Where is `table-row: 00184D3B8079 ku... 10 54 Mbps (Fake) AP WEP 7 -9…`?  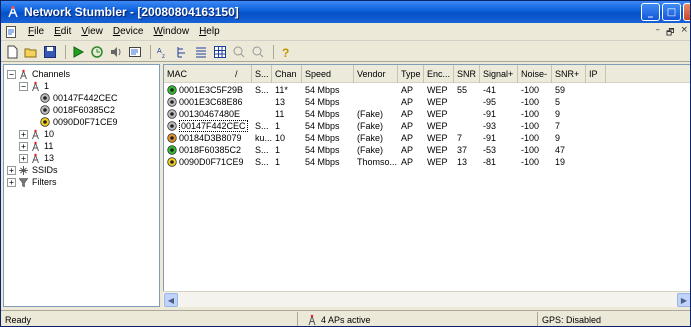
table-row: 00184D3B8079 ku... 10 54 Mbps (Fake) AP WEP 7 -9… is located at coordinates (375, 138).